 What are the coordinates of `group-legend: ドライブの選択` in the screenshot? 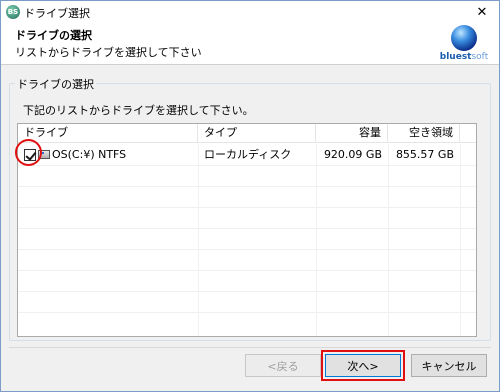 It's located at (55, 84).